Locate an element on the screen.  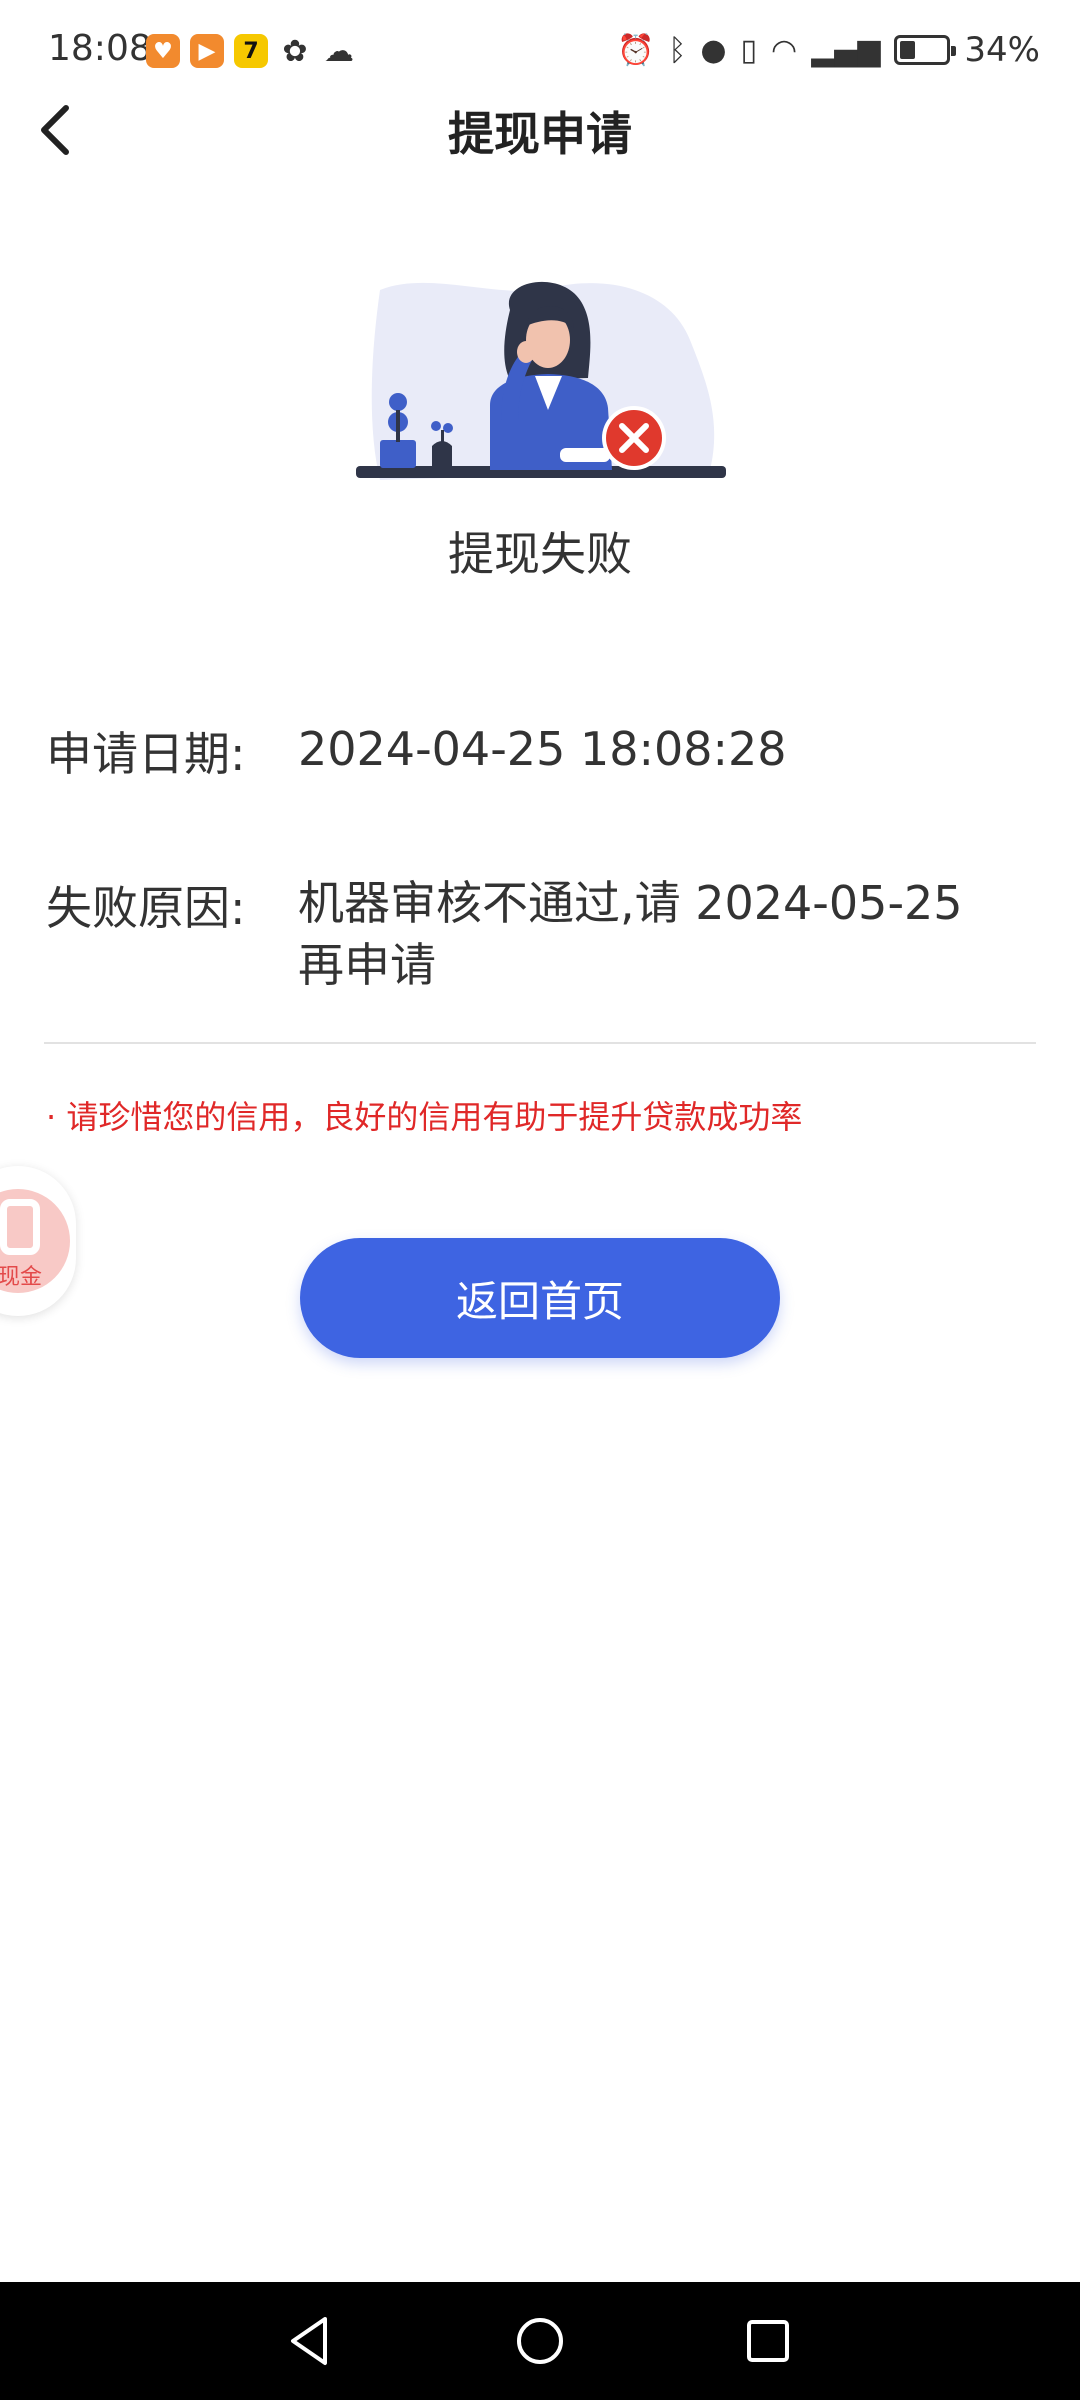
reason-value-line-1: 机器审核不通过,请 2024-05-25 is located at coordinates (630, 903).